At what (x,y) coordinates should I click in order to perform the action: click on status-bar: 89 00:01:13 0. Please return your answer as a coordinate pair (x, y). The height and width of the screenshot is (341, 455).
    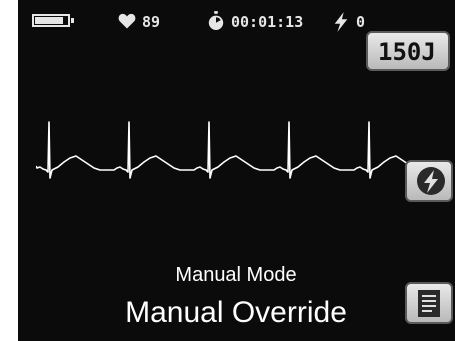
    Looking at the image, I should click on (198, 22).